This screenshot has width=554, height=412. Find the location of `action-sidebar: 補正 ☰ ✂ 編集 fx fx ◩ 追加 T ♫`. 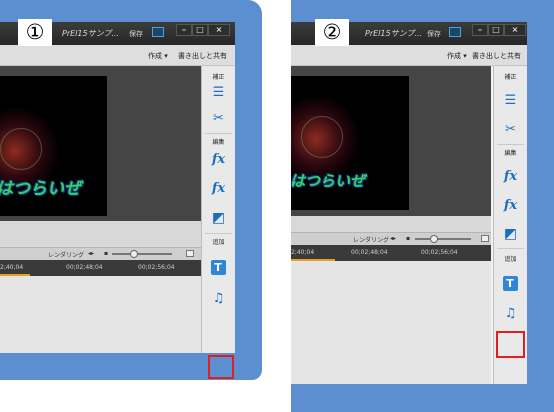

action-sidebar: 補正 ☰ ✂ 編集 fx fx ◩ 追加 T ♫ is located at coordinates (218, 209).